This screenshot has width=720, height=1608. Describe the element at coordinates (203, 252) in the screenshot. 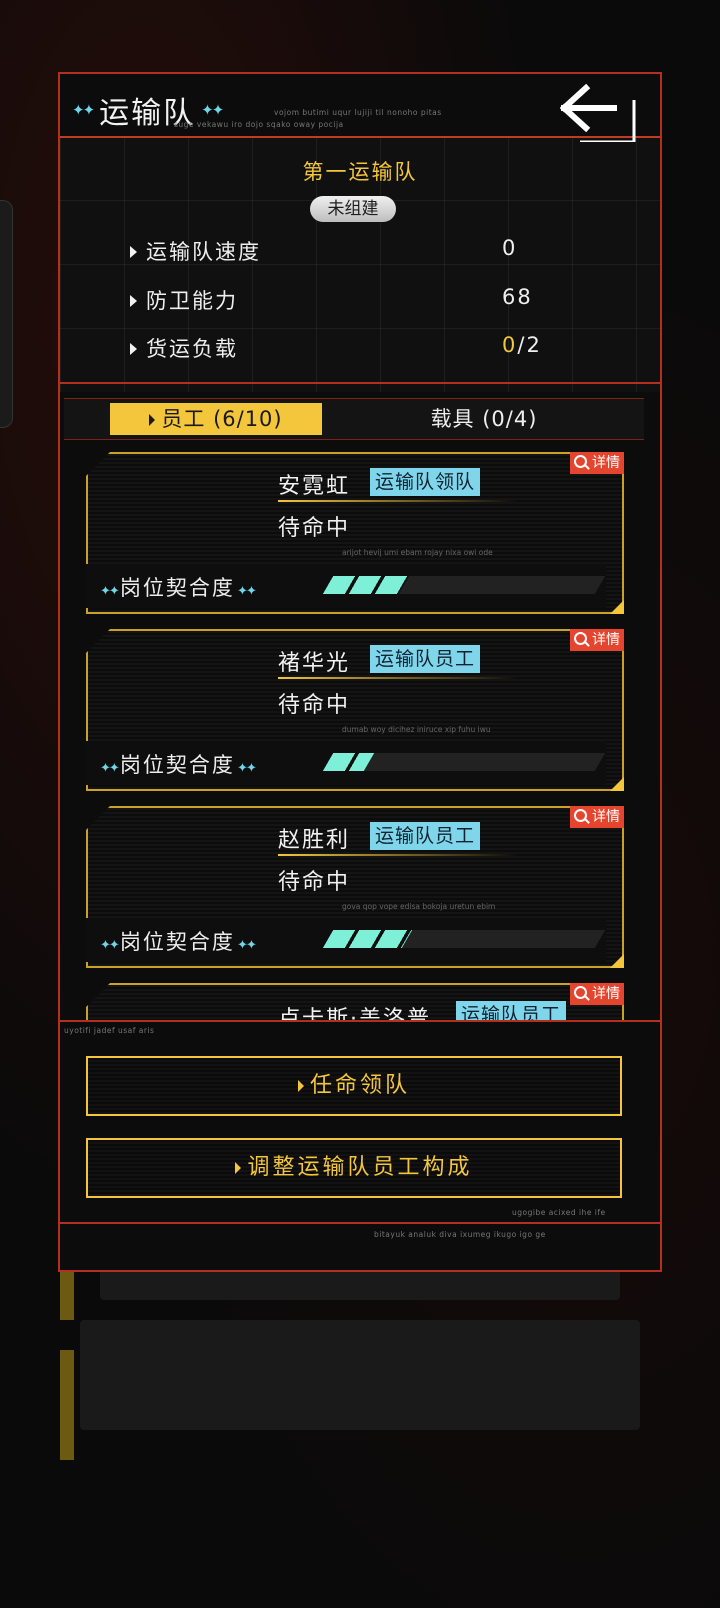

I see `stat-label: 运输队速度` at that location.